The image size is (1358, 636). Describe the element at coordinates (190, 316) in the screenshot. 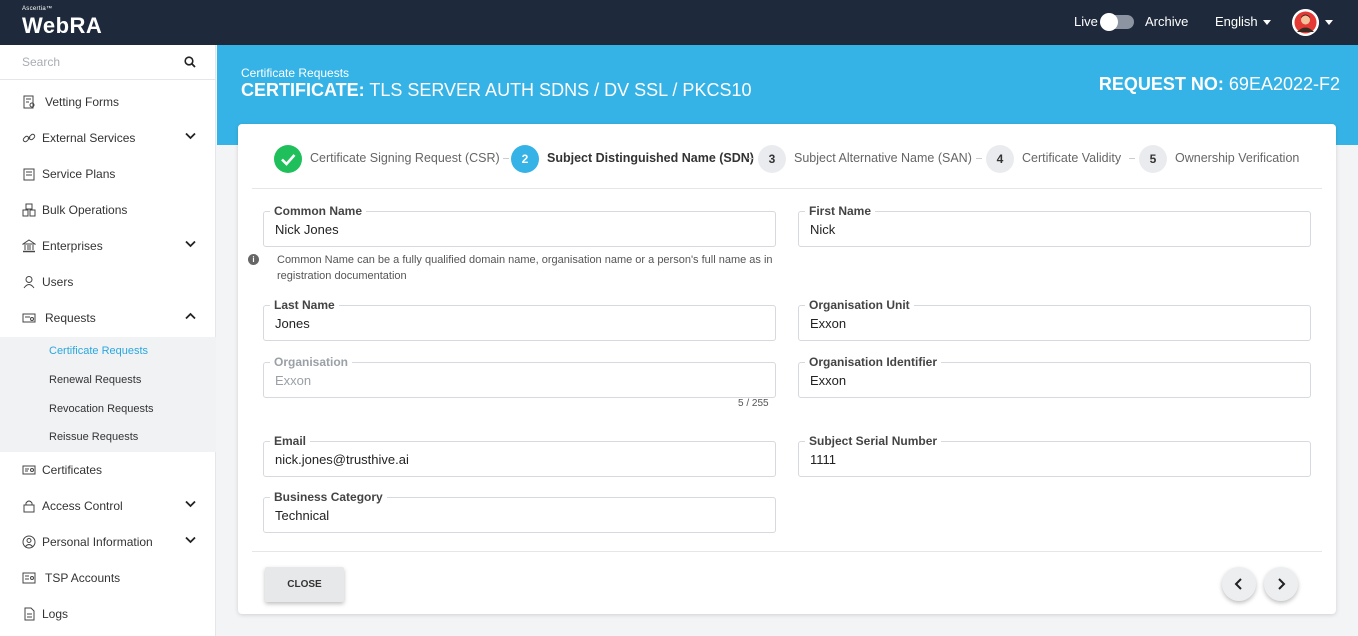

I see `chevron-up-icon` at that location.